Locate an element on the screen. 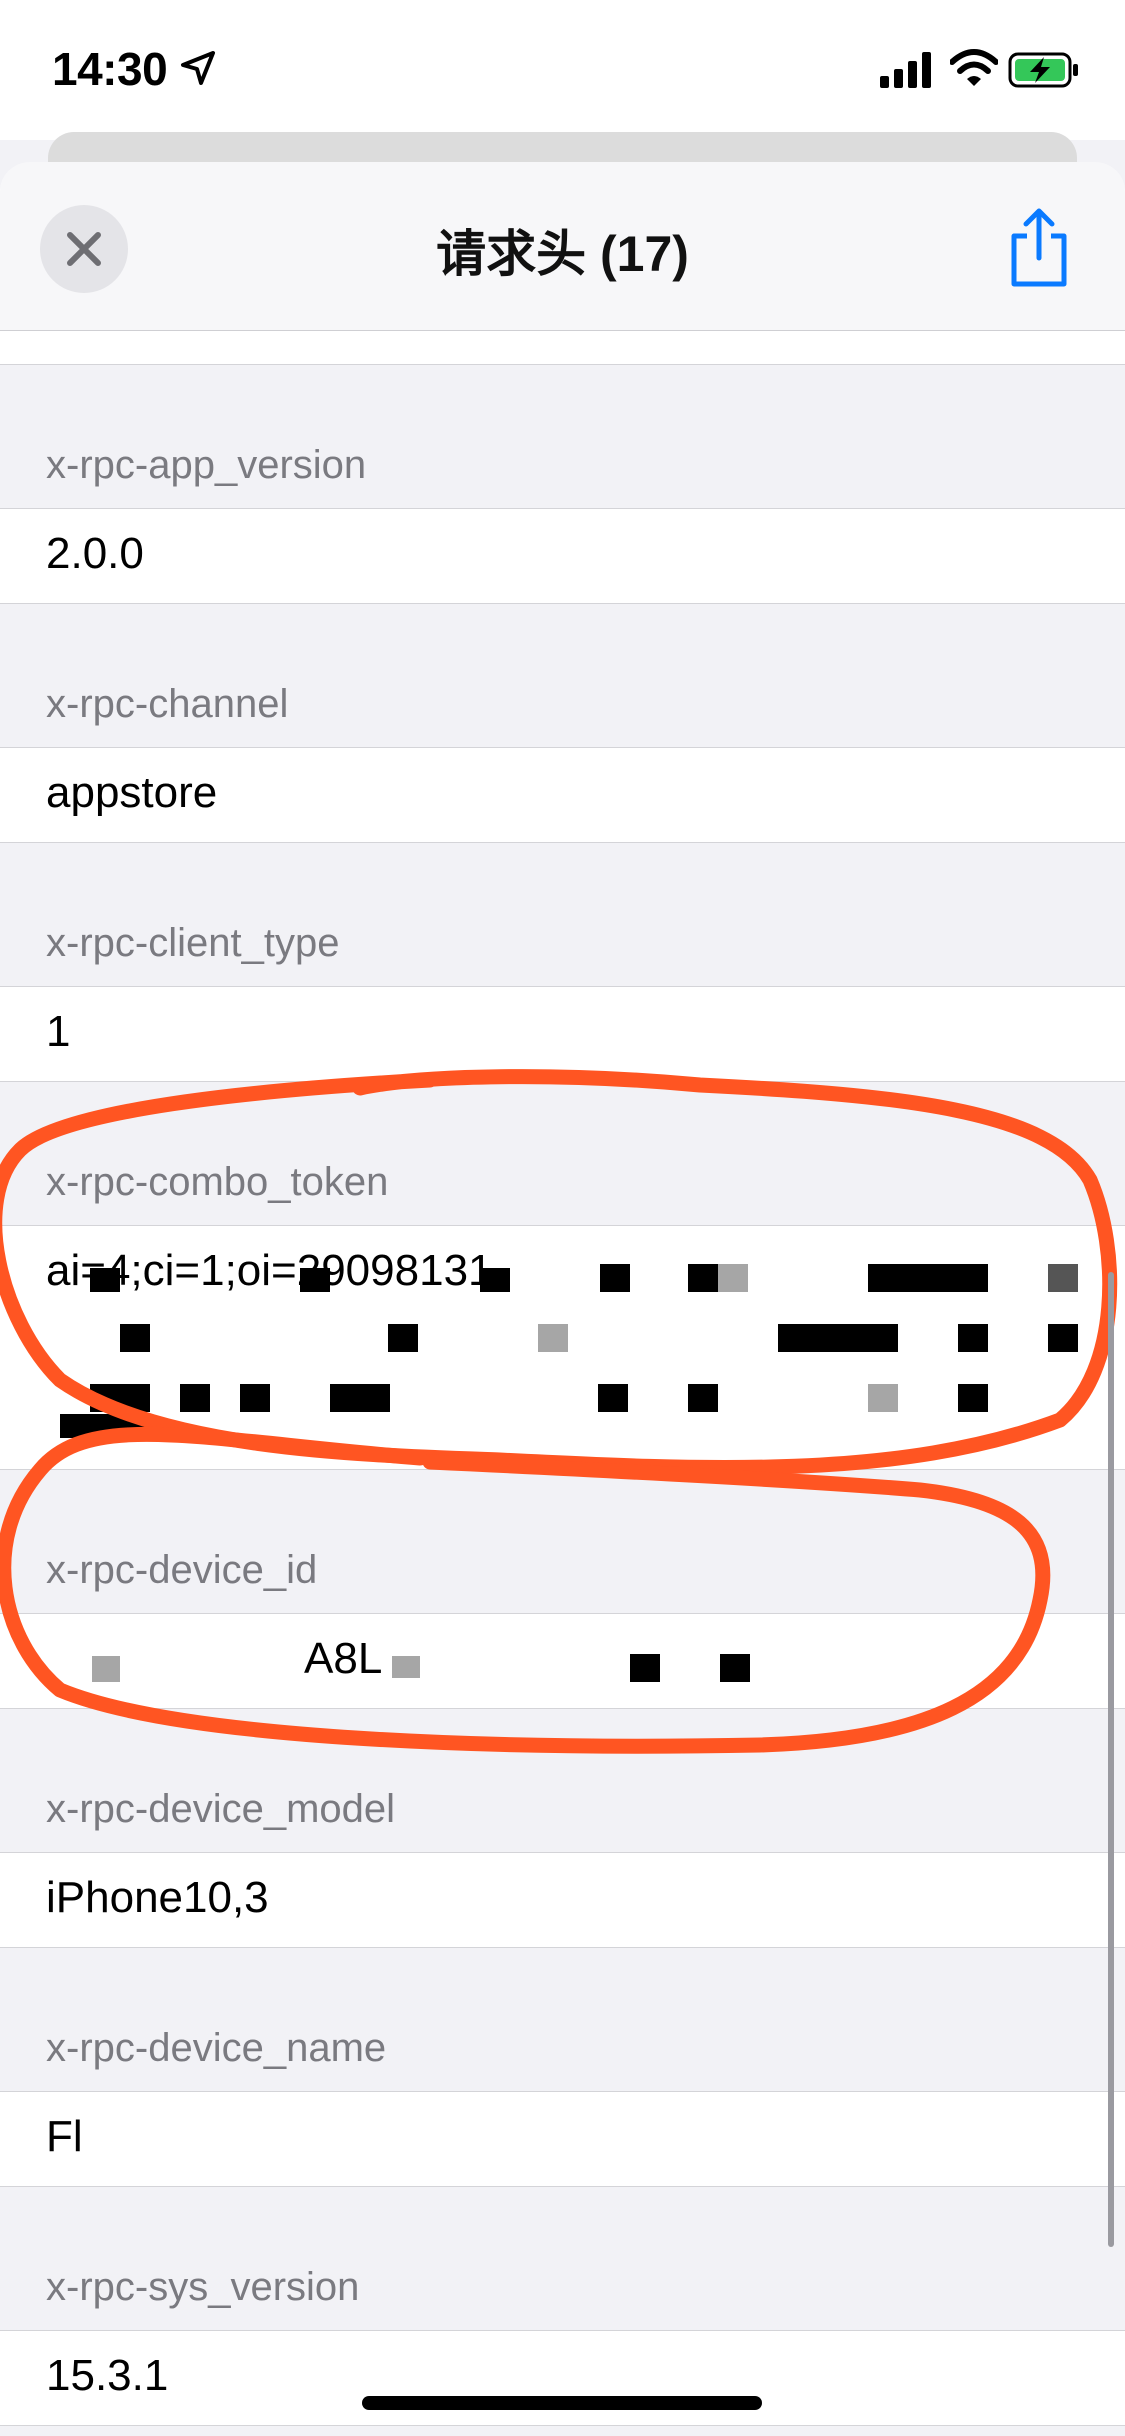 The image size is (1125, 2436). nav-bar: 请求头 (17) is located at coordinates (562, 246).